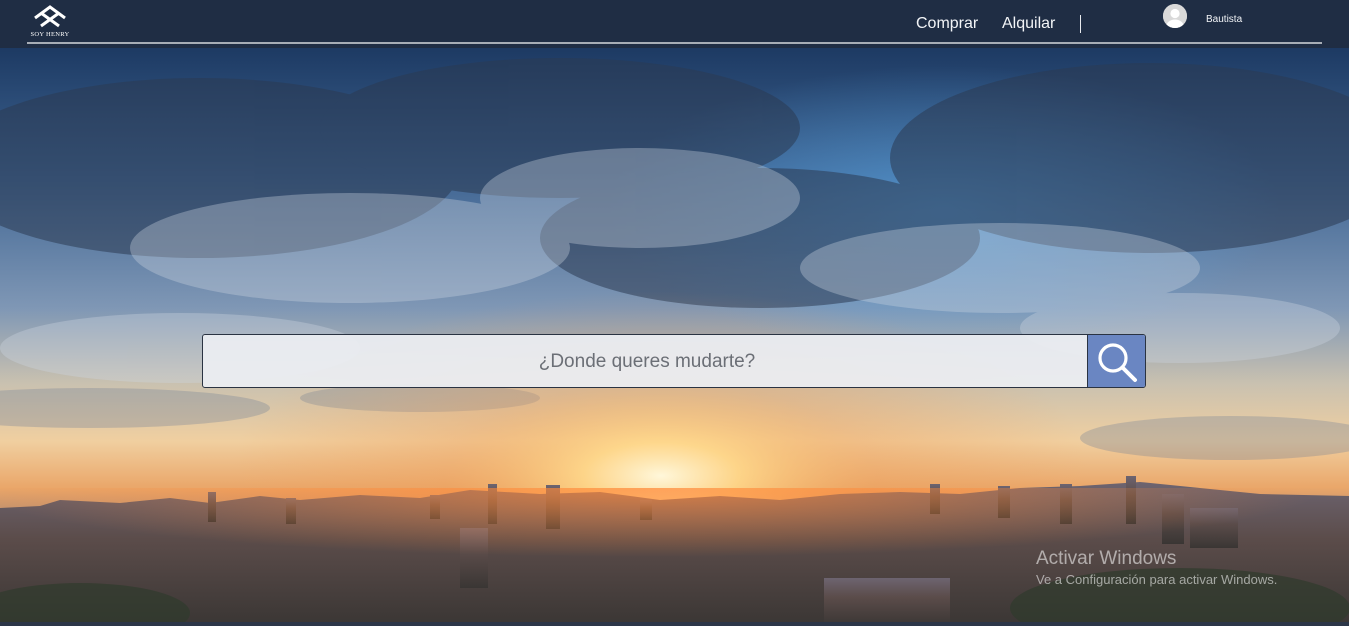 Image resolution: width=1349 pixels, height=626 pixels. What do you see at coordinates (50, 34) in the screenshot?
I see `logo-text: SOY HENRY` at bounding box center [50, 34].